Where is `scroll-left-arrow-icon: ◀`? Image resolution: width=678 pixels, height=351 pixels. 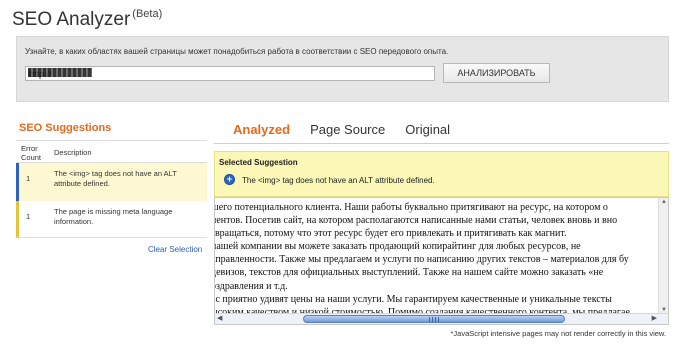
scroll-left-arrow-icon: ◀ is located at coordinates (219, 318).